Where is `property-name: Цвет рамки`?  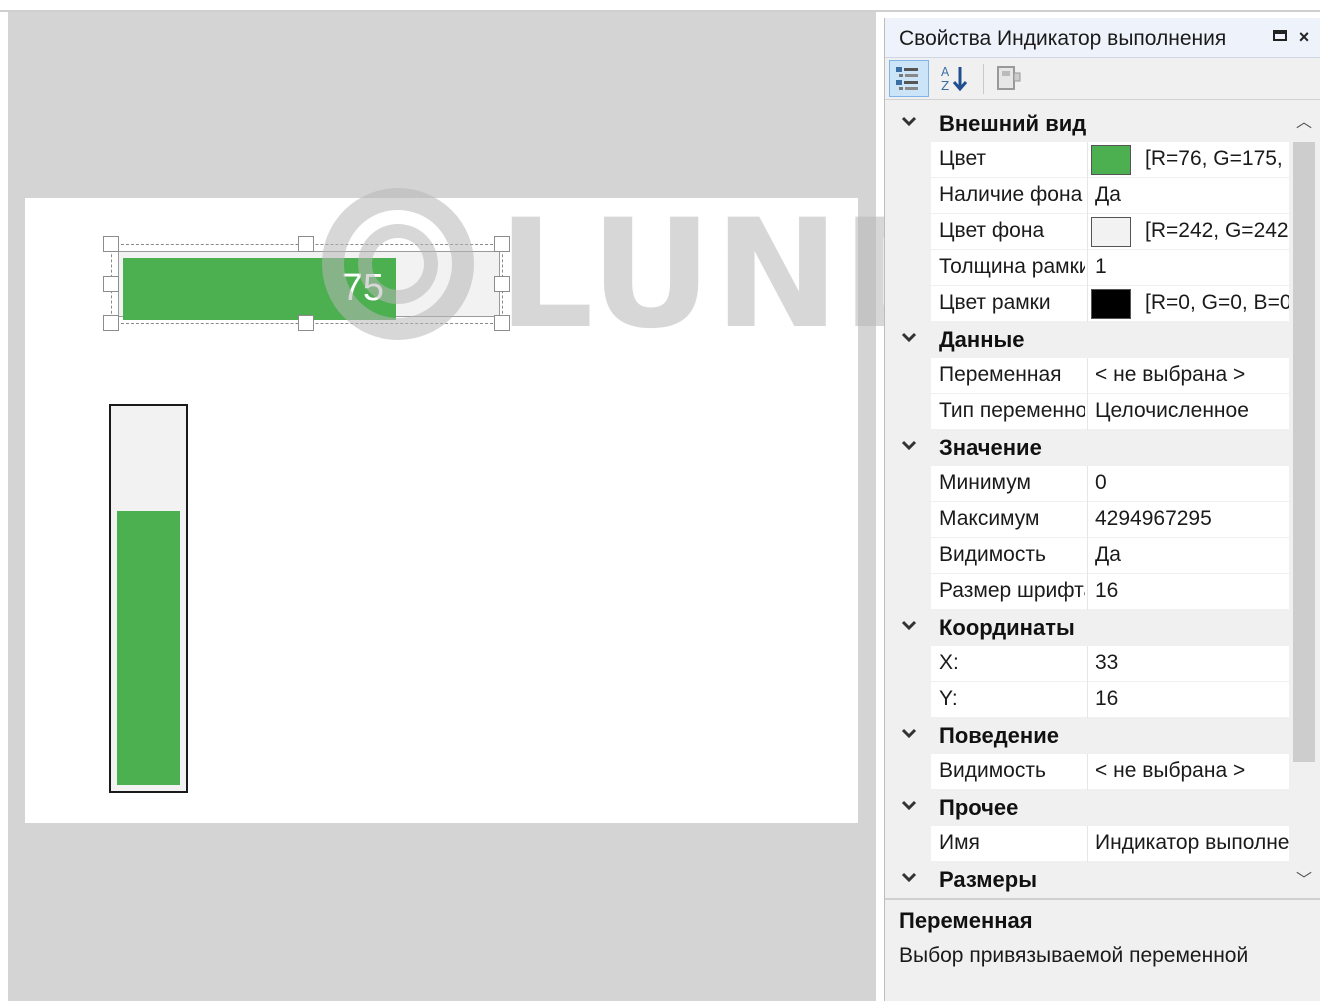 property-name: Цвет рамки is located at coordinates (995, 302).